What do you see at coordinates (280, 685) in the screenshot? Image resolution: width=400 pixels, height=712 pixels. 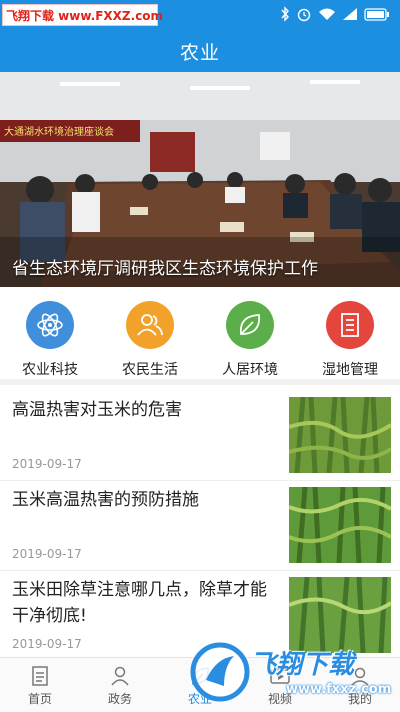 I see `tab-video: 视频` at bounding box center [280, 685].